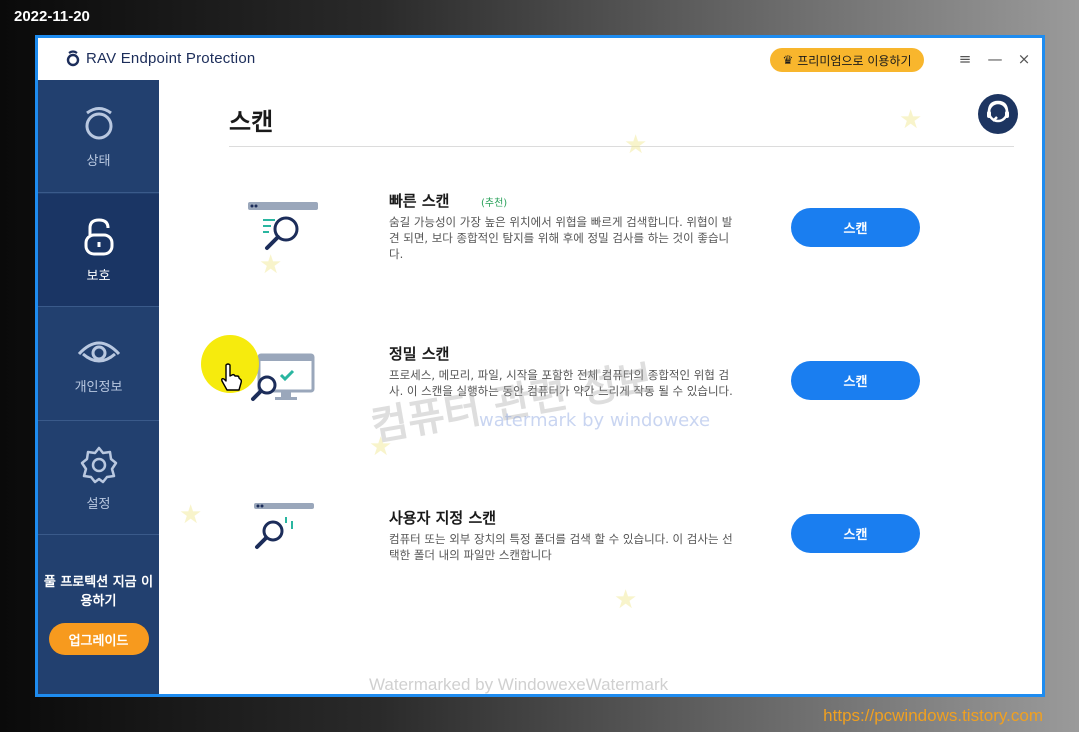 The width and height of the screenshot is (1079, 732). What do you see at coordinates (99, 237) in the screenshot?
I see `lock-icon` at bounding box center [99, 237].